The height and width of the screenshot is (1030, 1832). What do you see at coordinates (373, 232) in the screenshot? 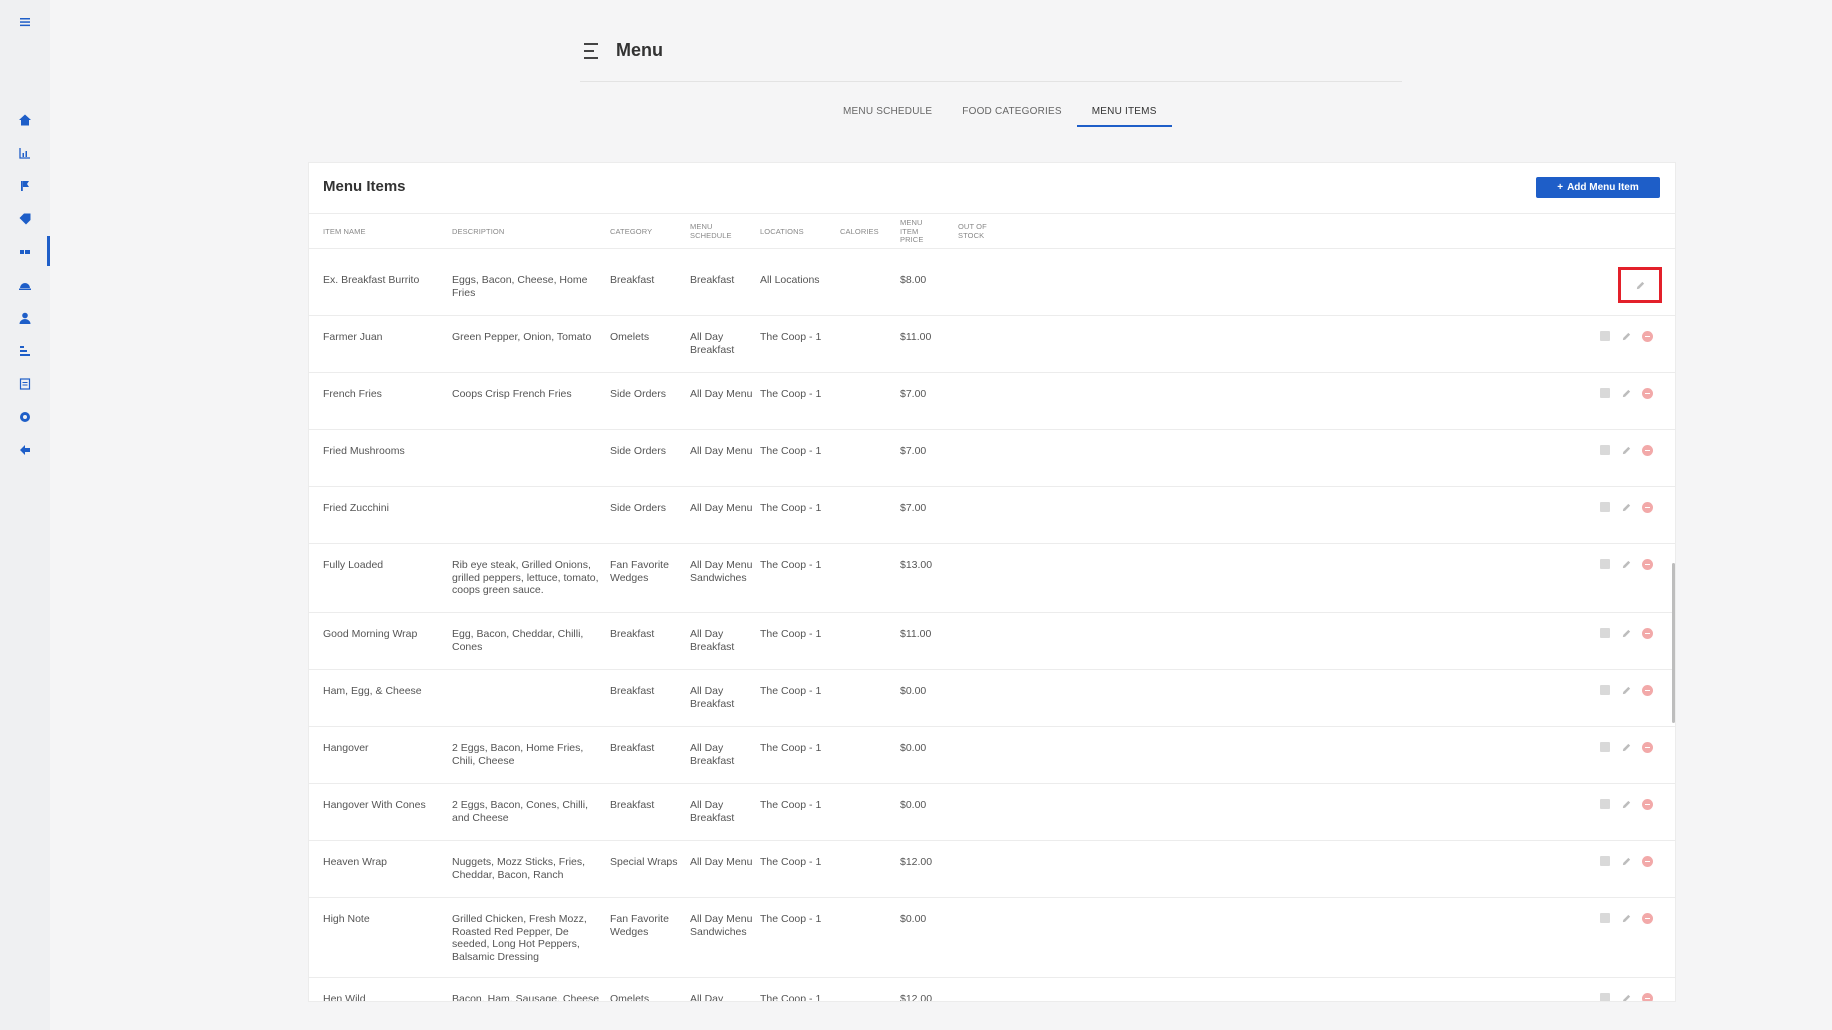
I see `header-item-name: ITEM NAME` at bounding box center [373, 232].